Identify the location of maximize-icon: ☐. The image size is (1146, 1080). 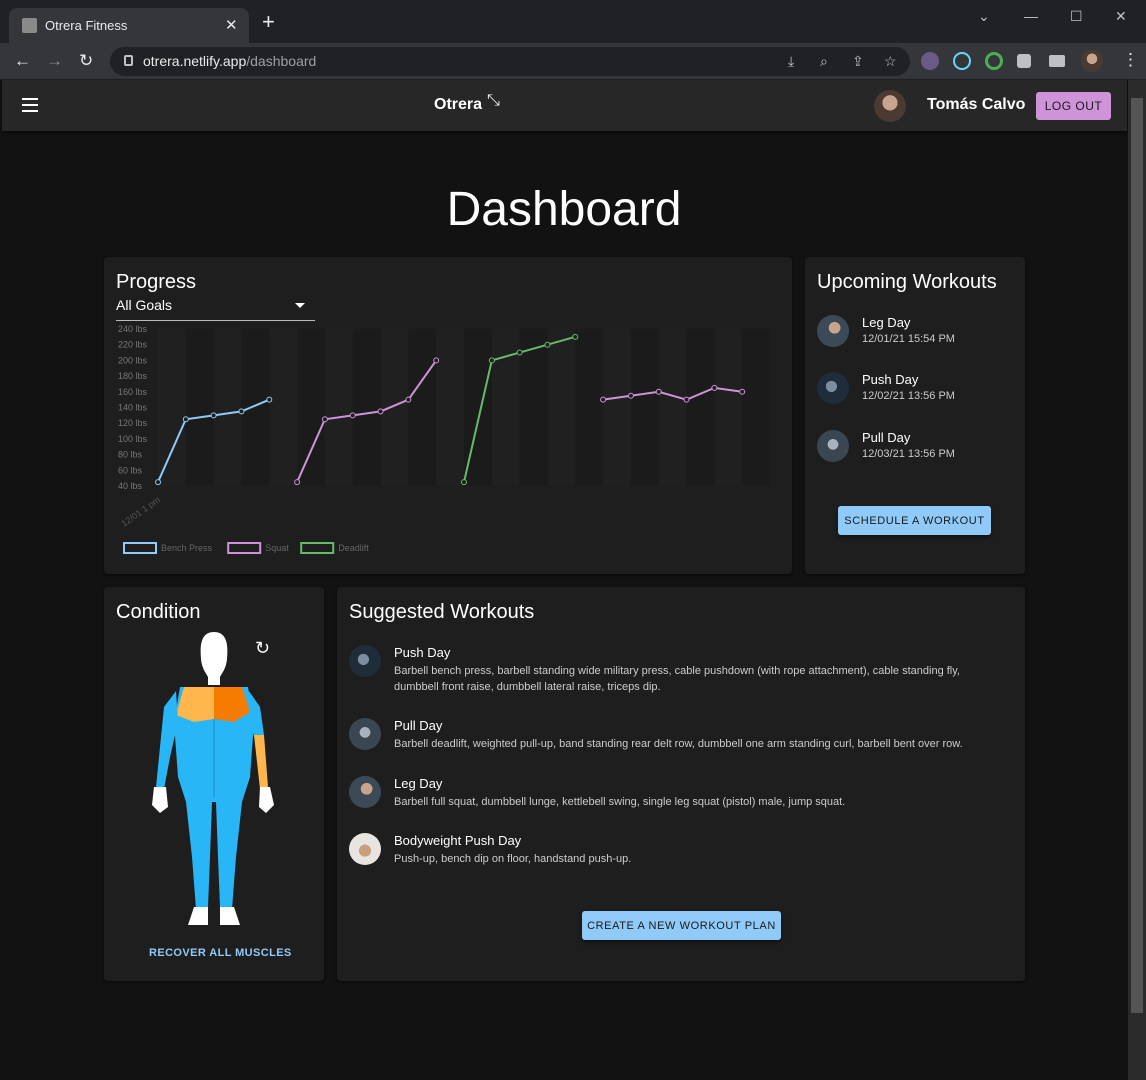
(1076, 16).